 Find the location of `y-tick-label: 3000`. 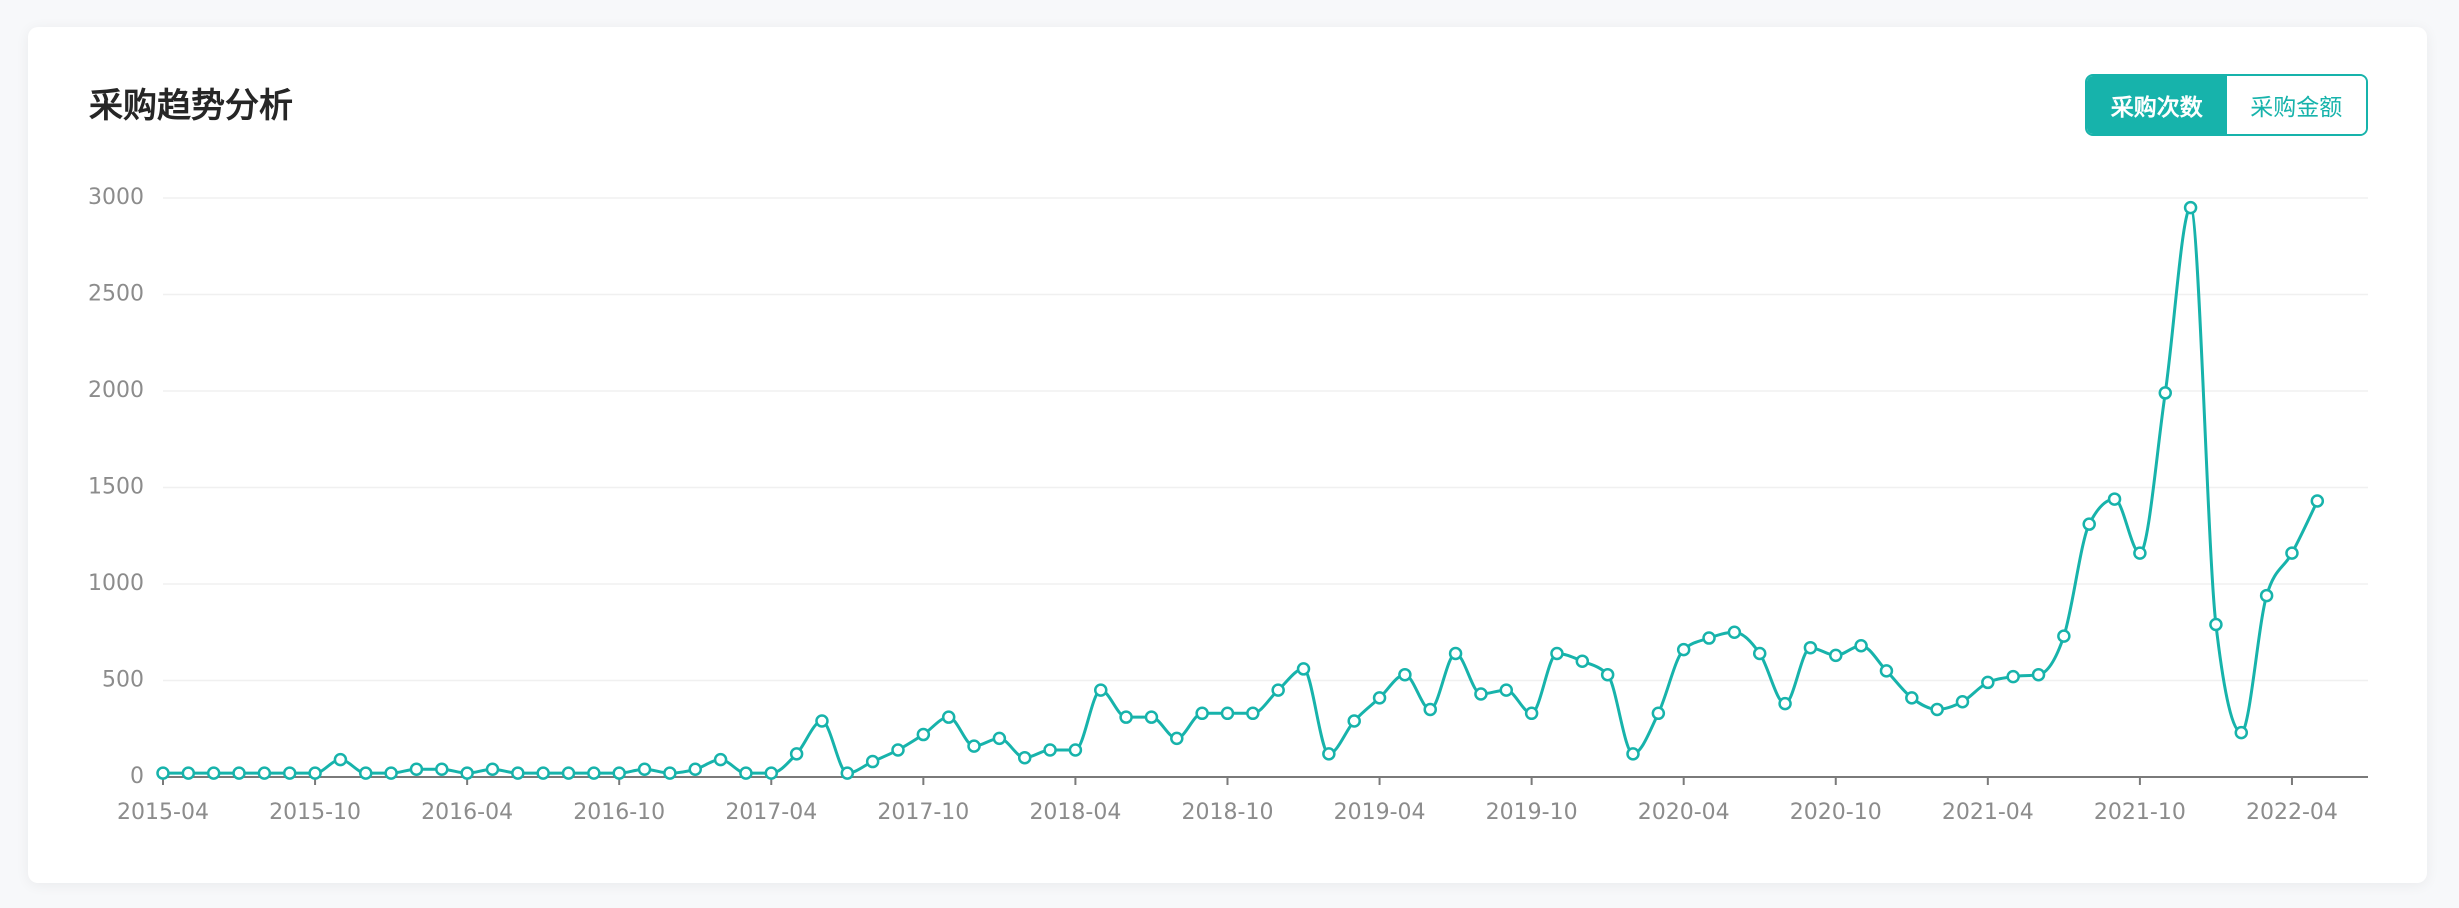

y-tick-label: 3000 is located at coordinates (116, 197).